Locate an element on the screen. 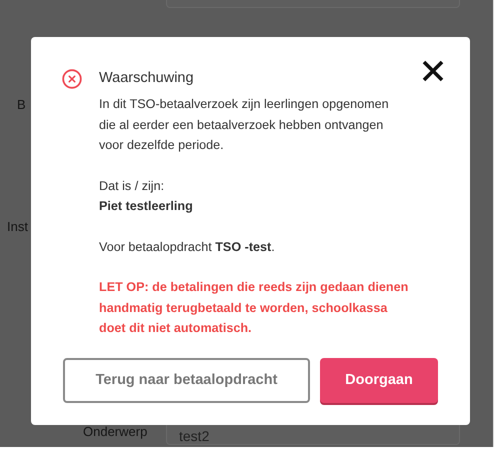 This screenshot has height=470, width=496. warning-text: LET OP: de betalingen die reeds zijn gedaan dienen handmatig terugbetaald te worden, schoolkassa doet dit niet automatisch. is located at coordinates (254, 308).